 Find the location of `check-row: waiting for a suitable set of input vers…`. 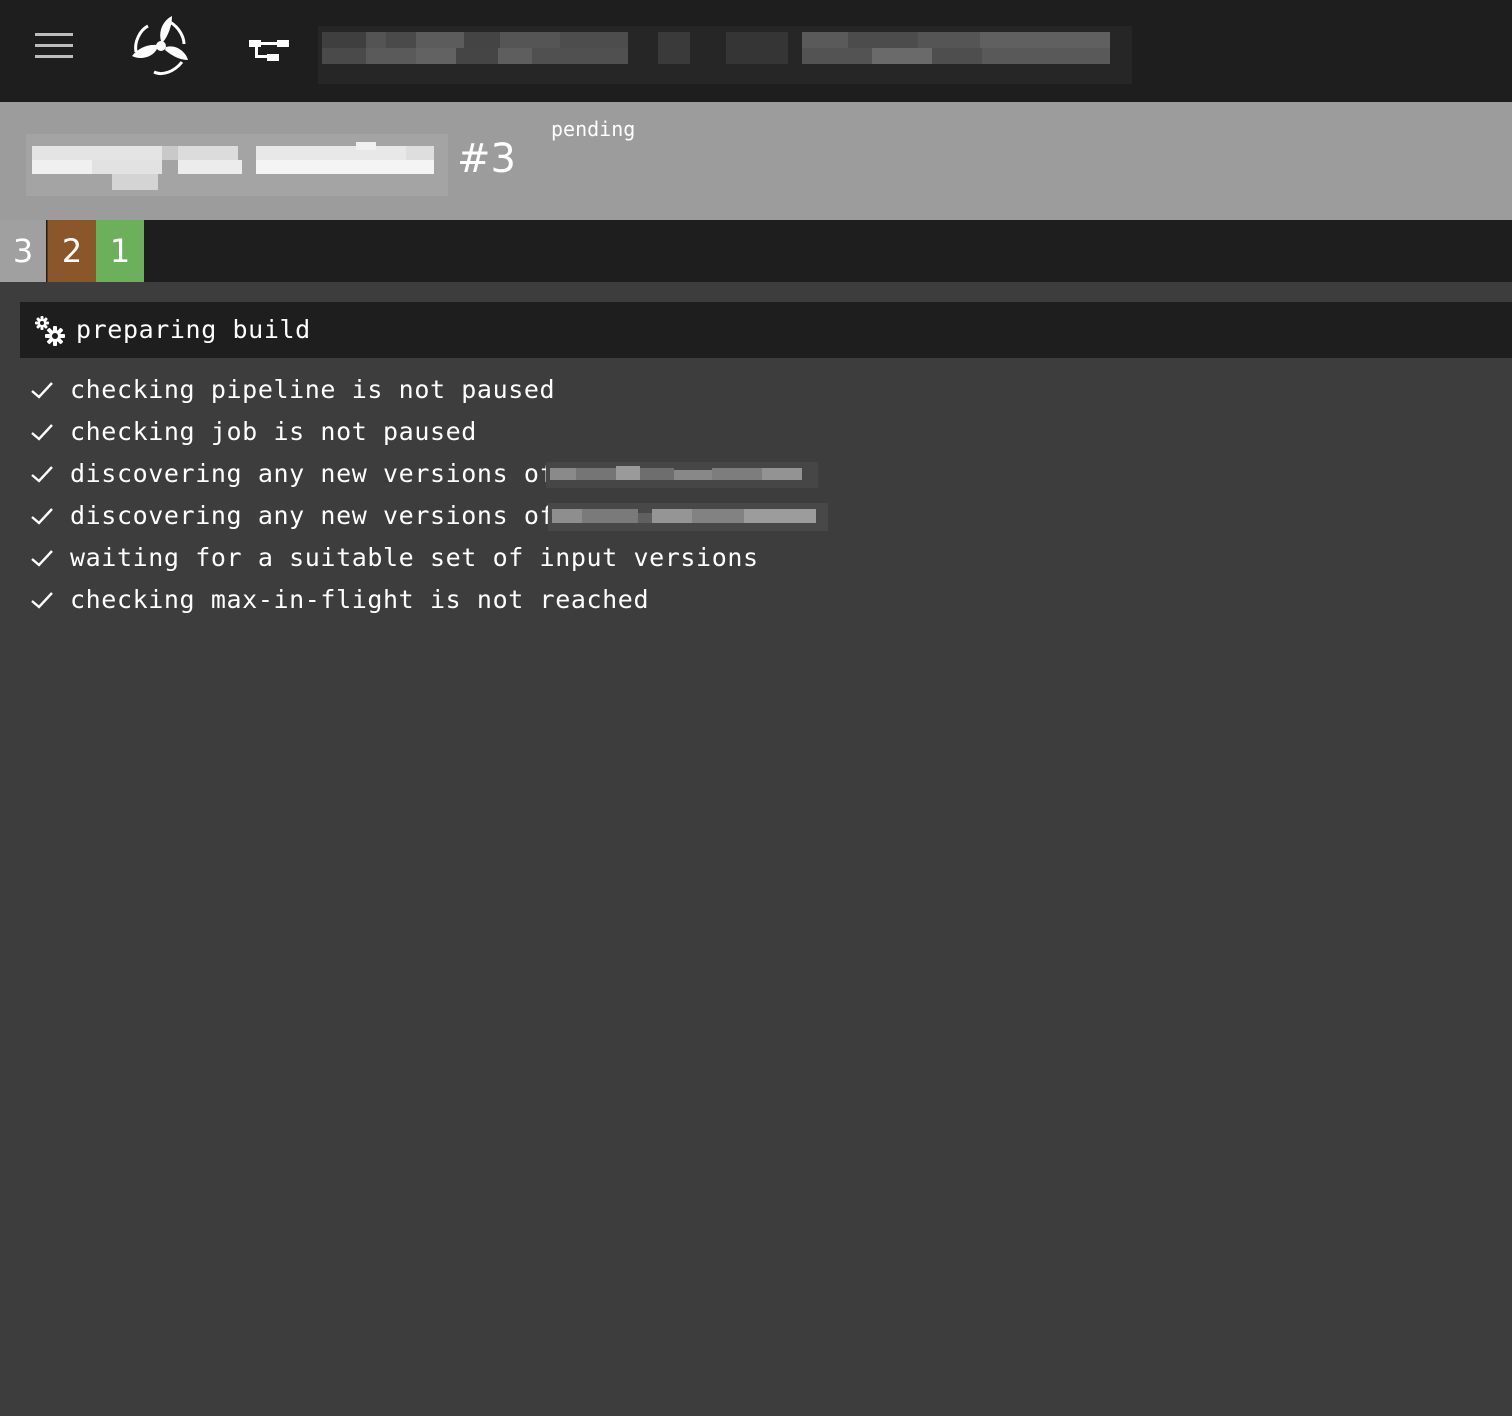

check-row: waiting for a suitable set of input vers… is located at coordinates (410, 558).